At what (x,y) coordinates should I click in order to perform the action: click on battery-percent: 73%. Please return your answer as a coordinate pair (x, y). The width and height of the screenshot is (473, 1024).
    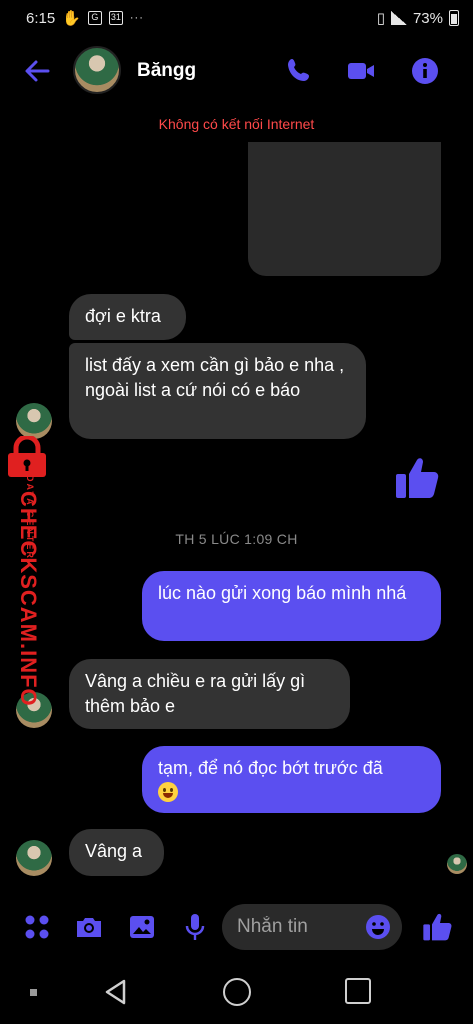
    Looking at the image, I should click on (427, 18).